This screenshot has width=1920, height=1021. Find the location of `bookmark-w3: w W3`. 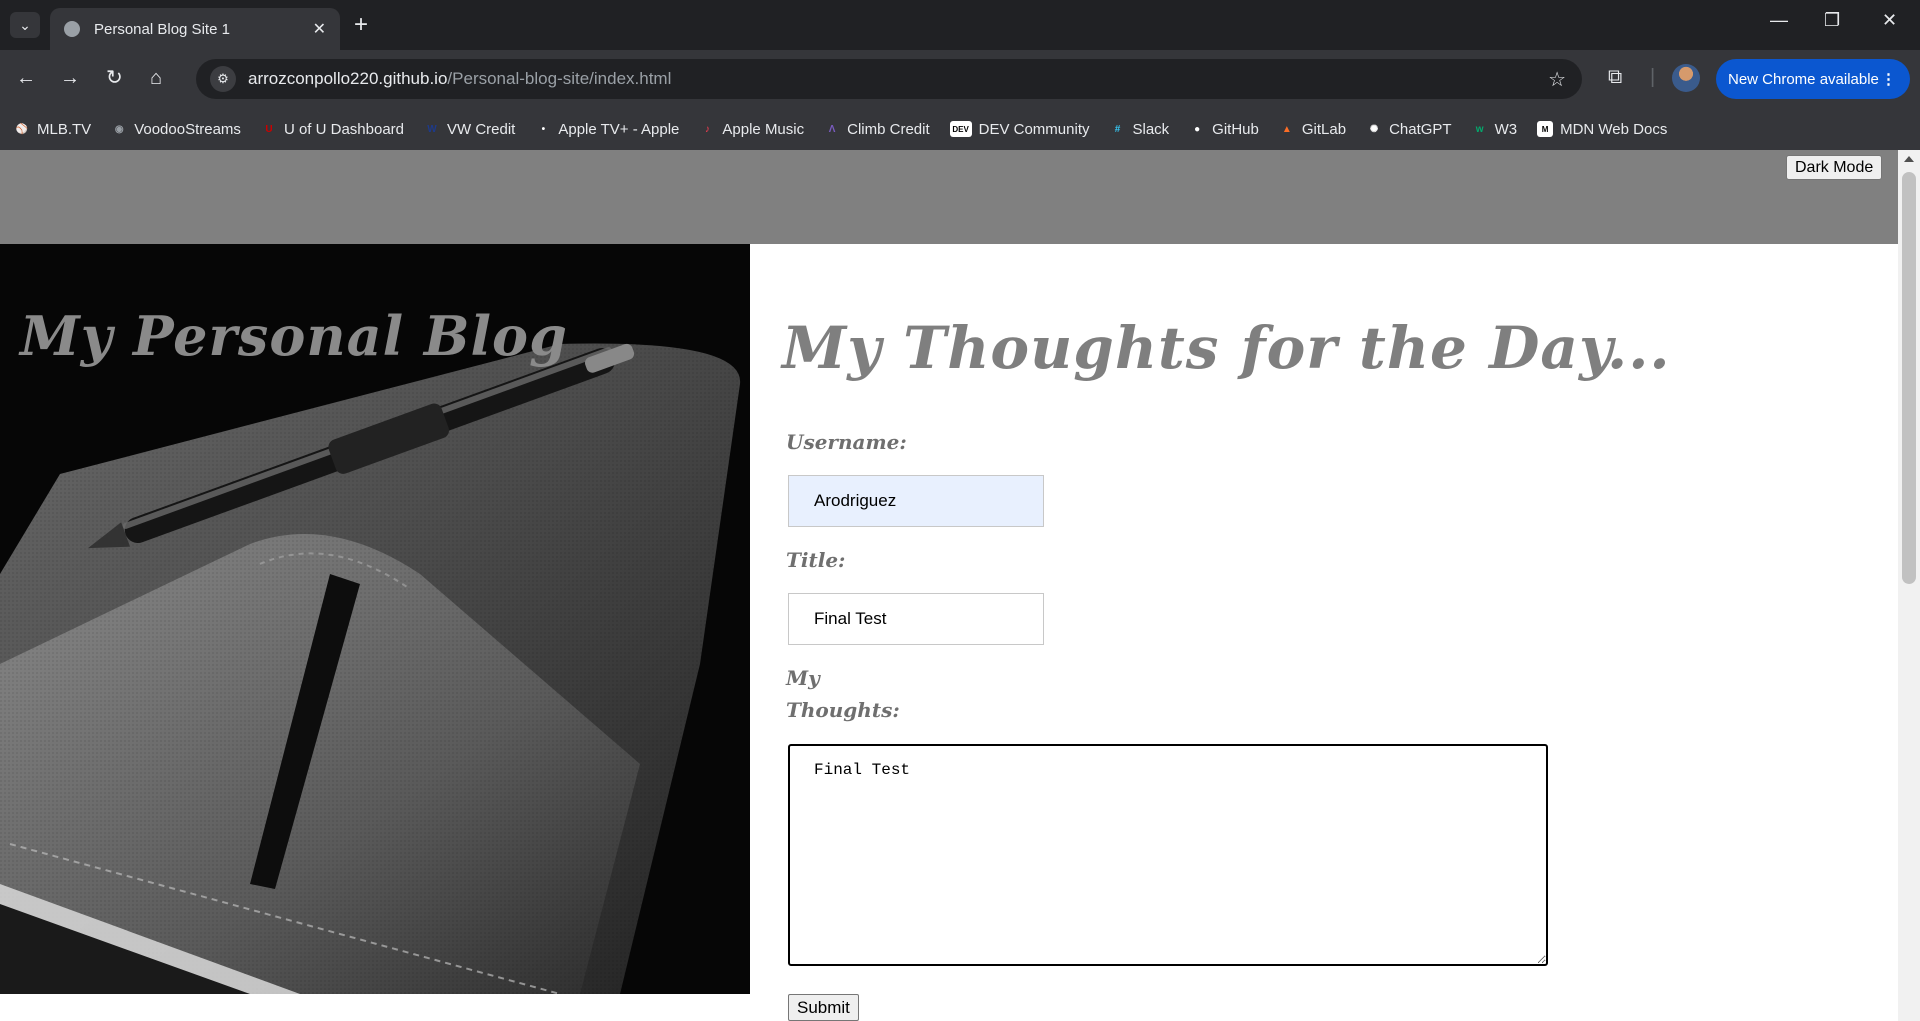

bookmark-w3: w W3 is located at coordinates (1495, 129).